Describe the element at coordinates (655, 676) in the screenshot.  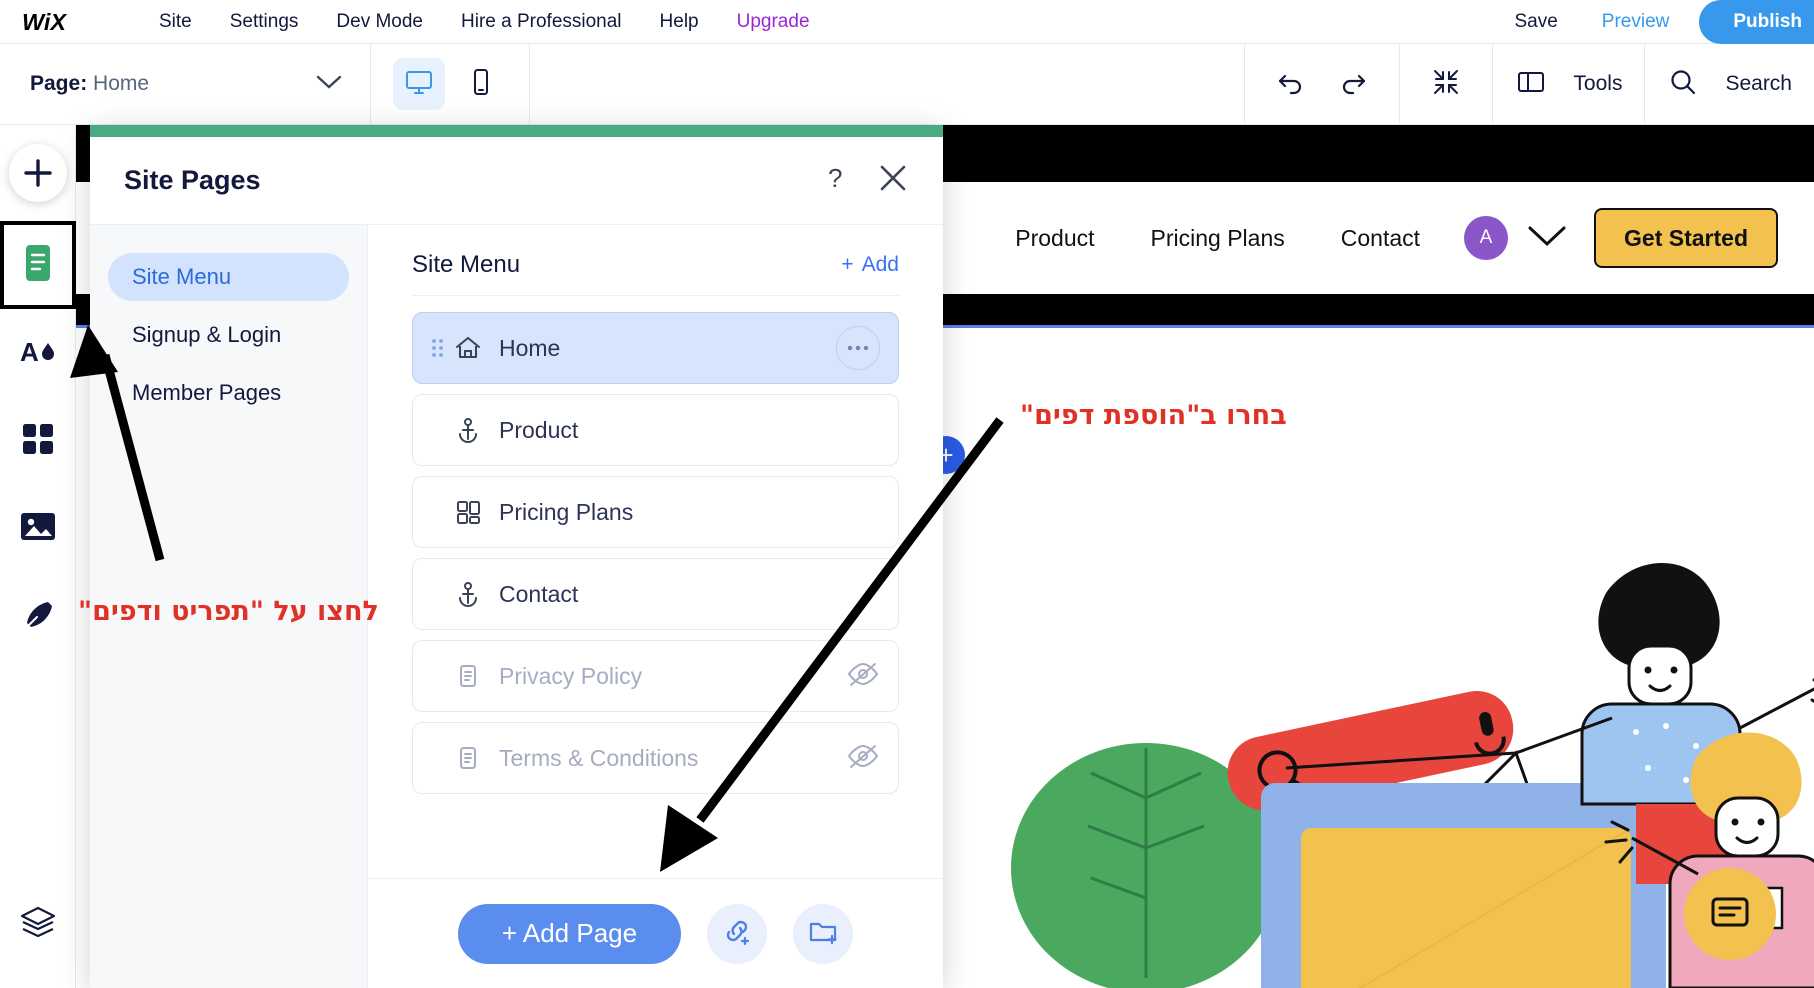
I see `table-row: Privacy Policy` at that location.